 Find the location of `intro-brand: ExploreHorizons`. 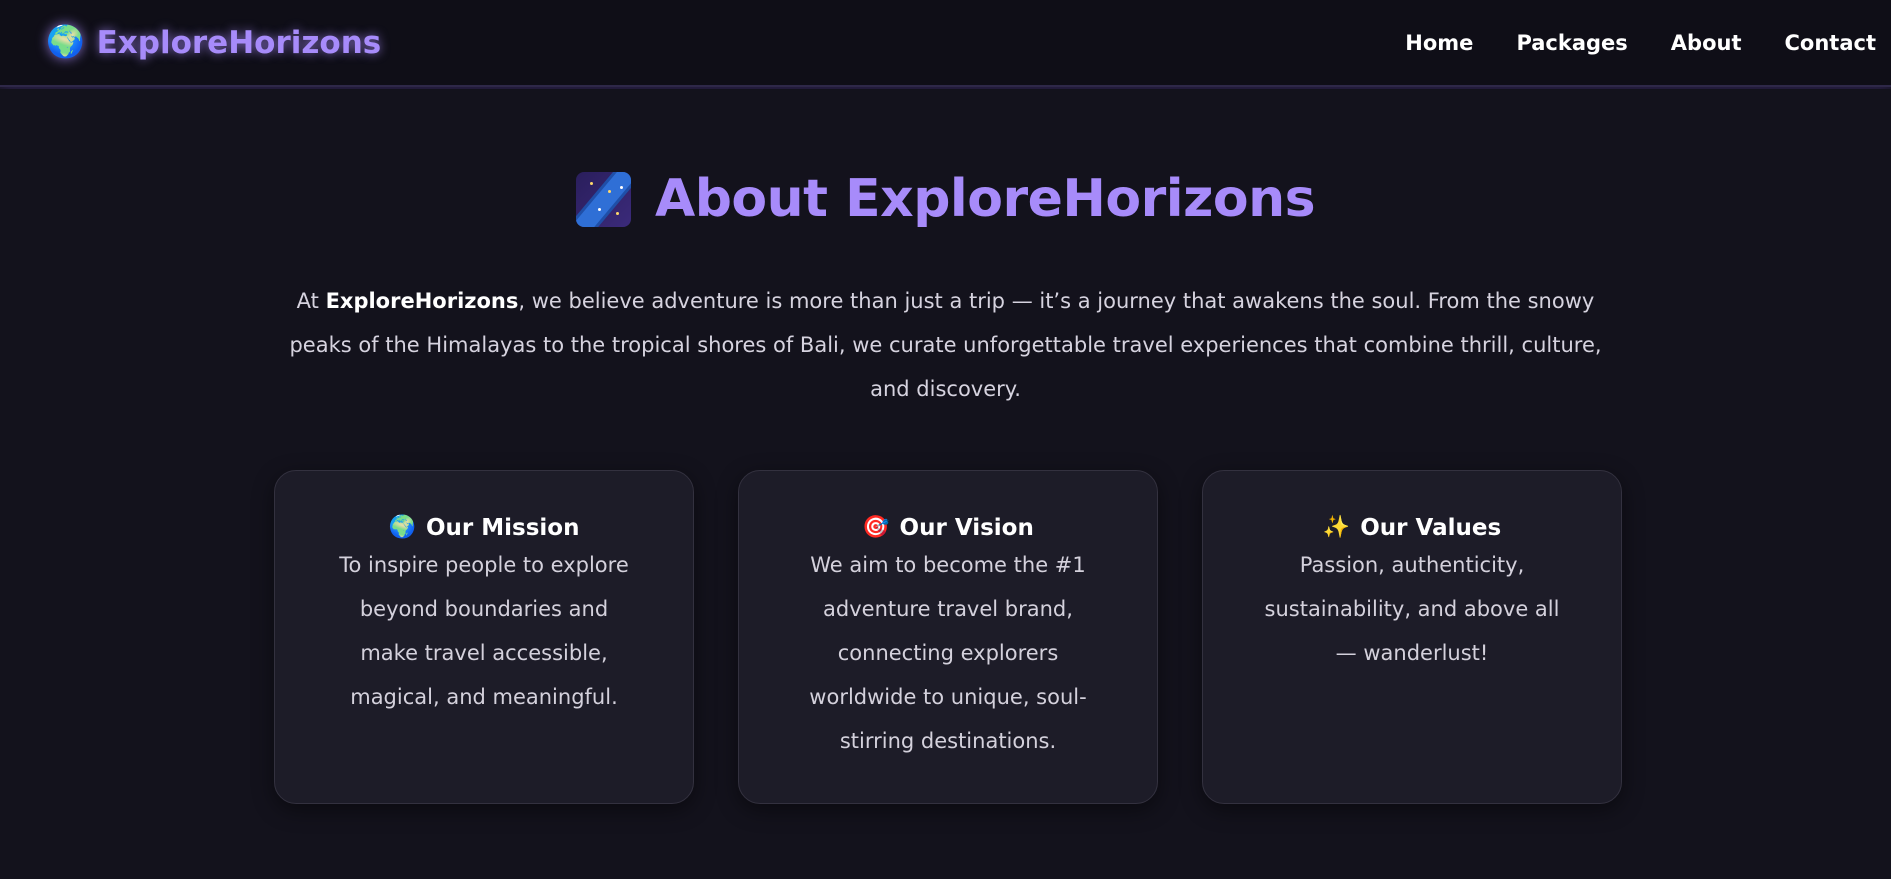

intro-brand: ExploreHorizons is located at coordinates (422, 301).